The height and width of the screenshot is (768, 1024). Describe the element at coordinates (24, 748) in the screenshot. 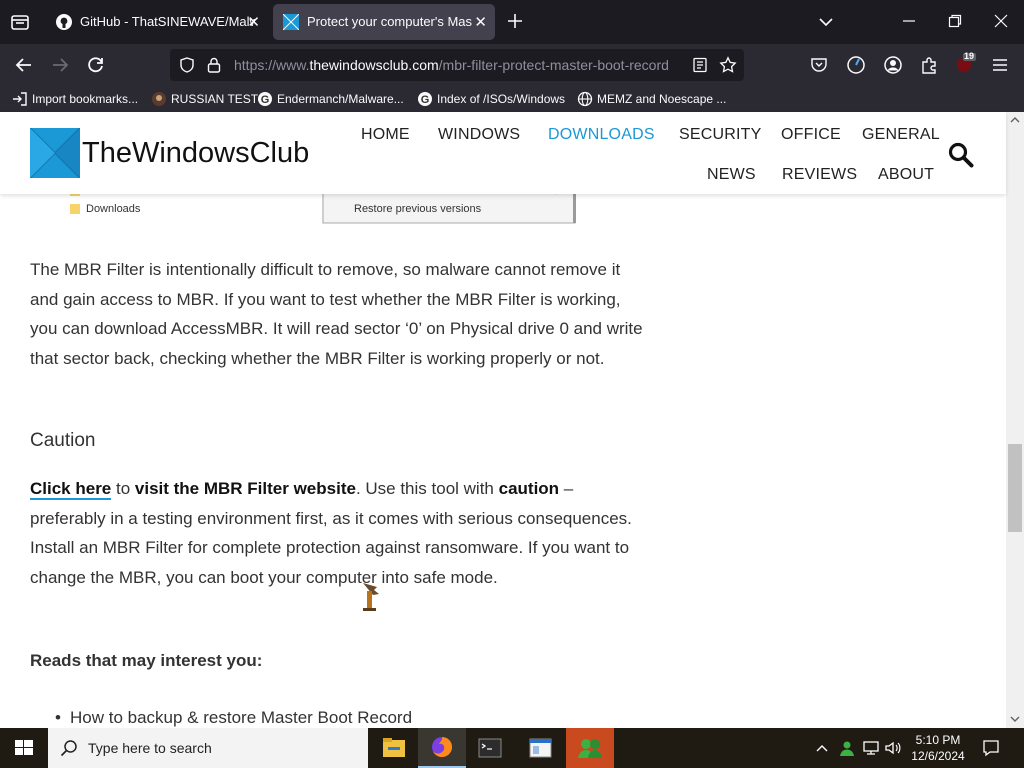

I see `start-button` at that location.